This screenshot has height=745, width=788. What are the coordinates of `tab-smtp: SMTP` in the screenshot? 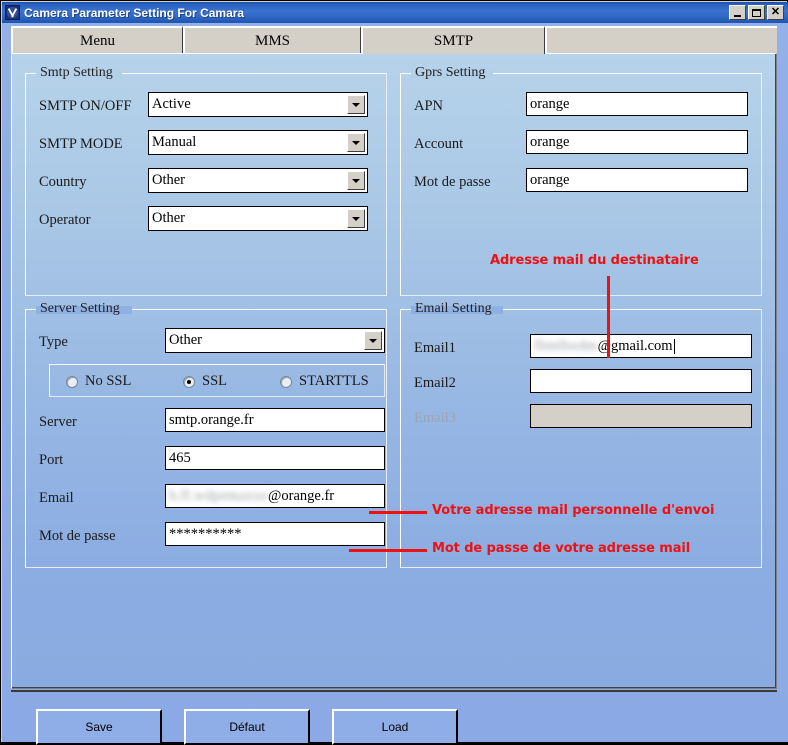 It's located at (453, 40).